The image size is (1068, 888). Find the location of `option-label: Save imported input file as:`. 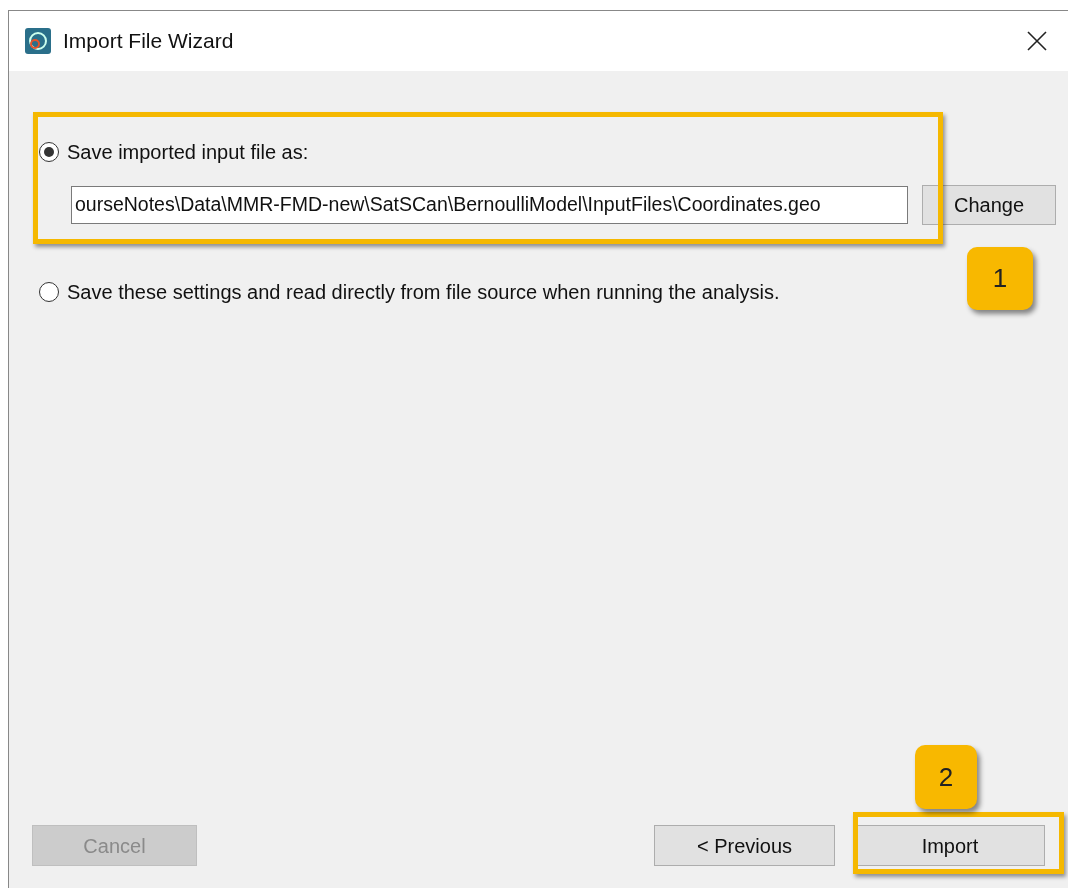

option-label: Save imported input file as: is located at coordinates (188, 152).